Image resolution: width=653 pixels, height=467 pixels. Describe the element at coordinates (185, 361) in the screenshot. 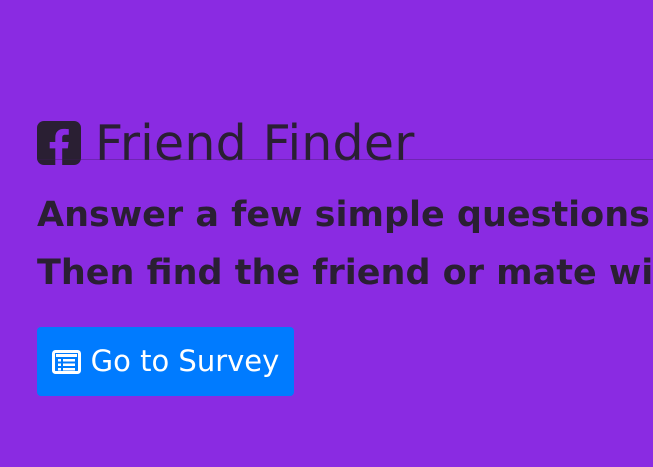

I see `go-to-survey-label: Go to Survey` at that location.